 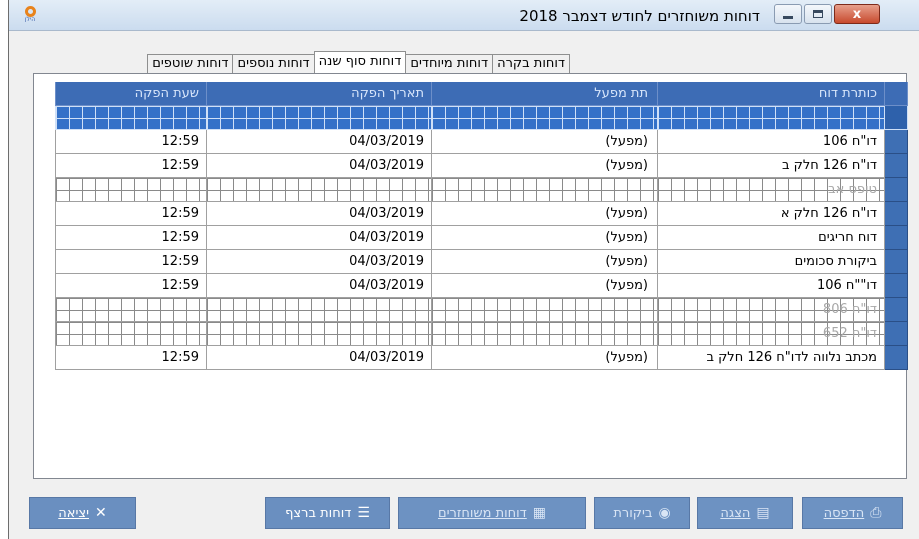 What do you see at coordinates (771, 262) in the screenshot?
I see `cell-title: ביקורת סכומים` at bounding box center [771, 262].